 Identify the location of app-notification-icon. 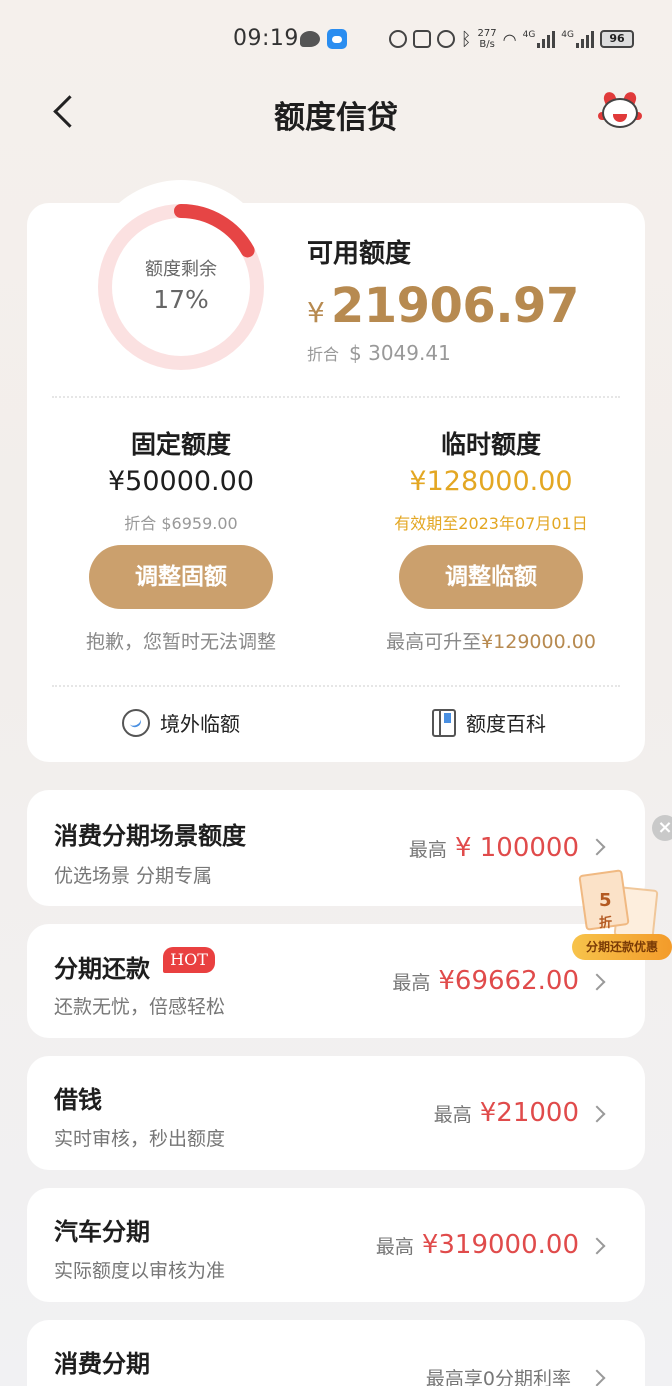
(337, 39).